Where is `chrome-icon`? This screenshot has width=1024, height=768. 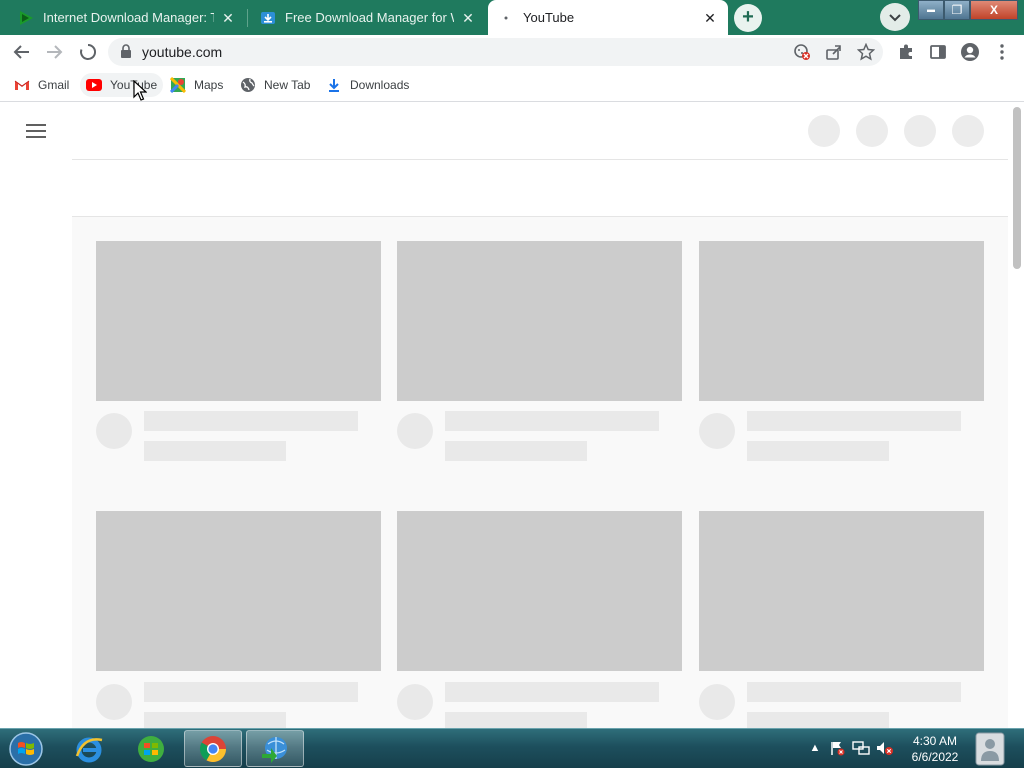 chrome-icon is located at coordinates (213, 748).